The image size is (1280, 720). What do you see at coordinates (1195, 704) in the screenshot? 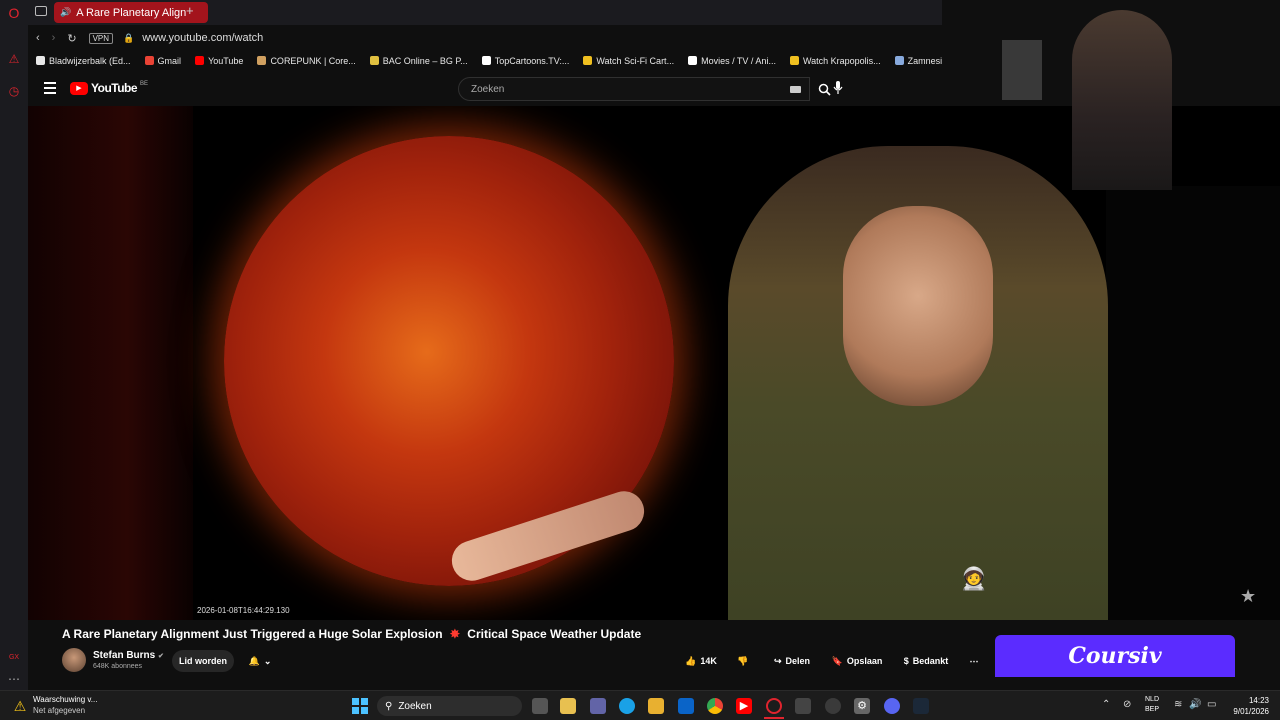
I see `volume-icon: 🔊` at bounding box center [1195, 704].